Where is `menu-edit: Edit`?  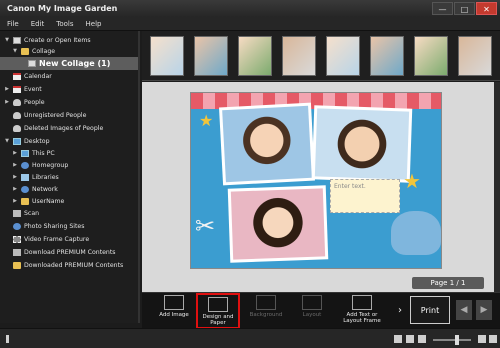
menu-edit: Edit is located at coordinates (38, 23).